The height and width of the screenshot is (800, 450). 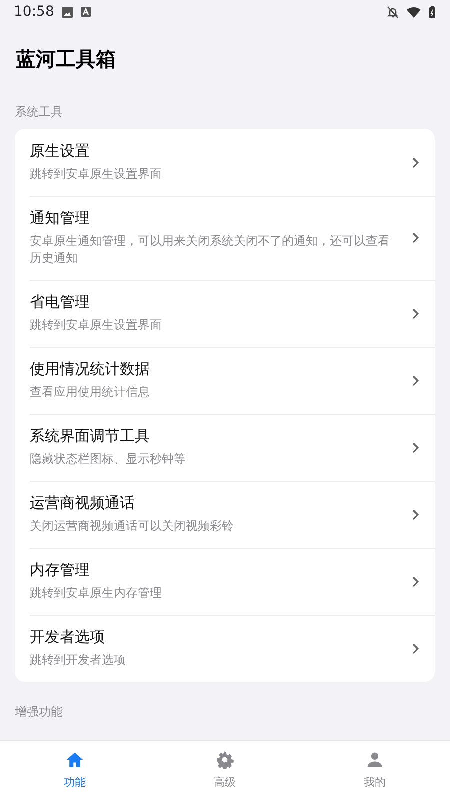 What do you see at coordinates (60, 151) in the screenshot?
I see `item-title: 原生设置` at bounding box center [60, 151].